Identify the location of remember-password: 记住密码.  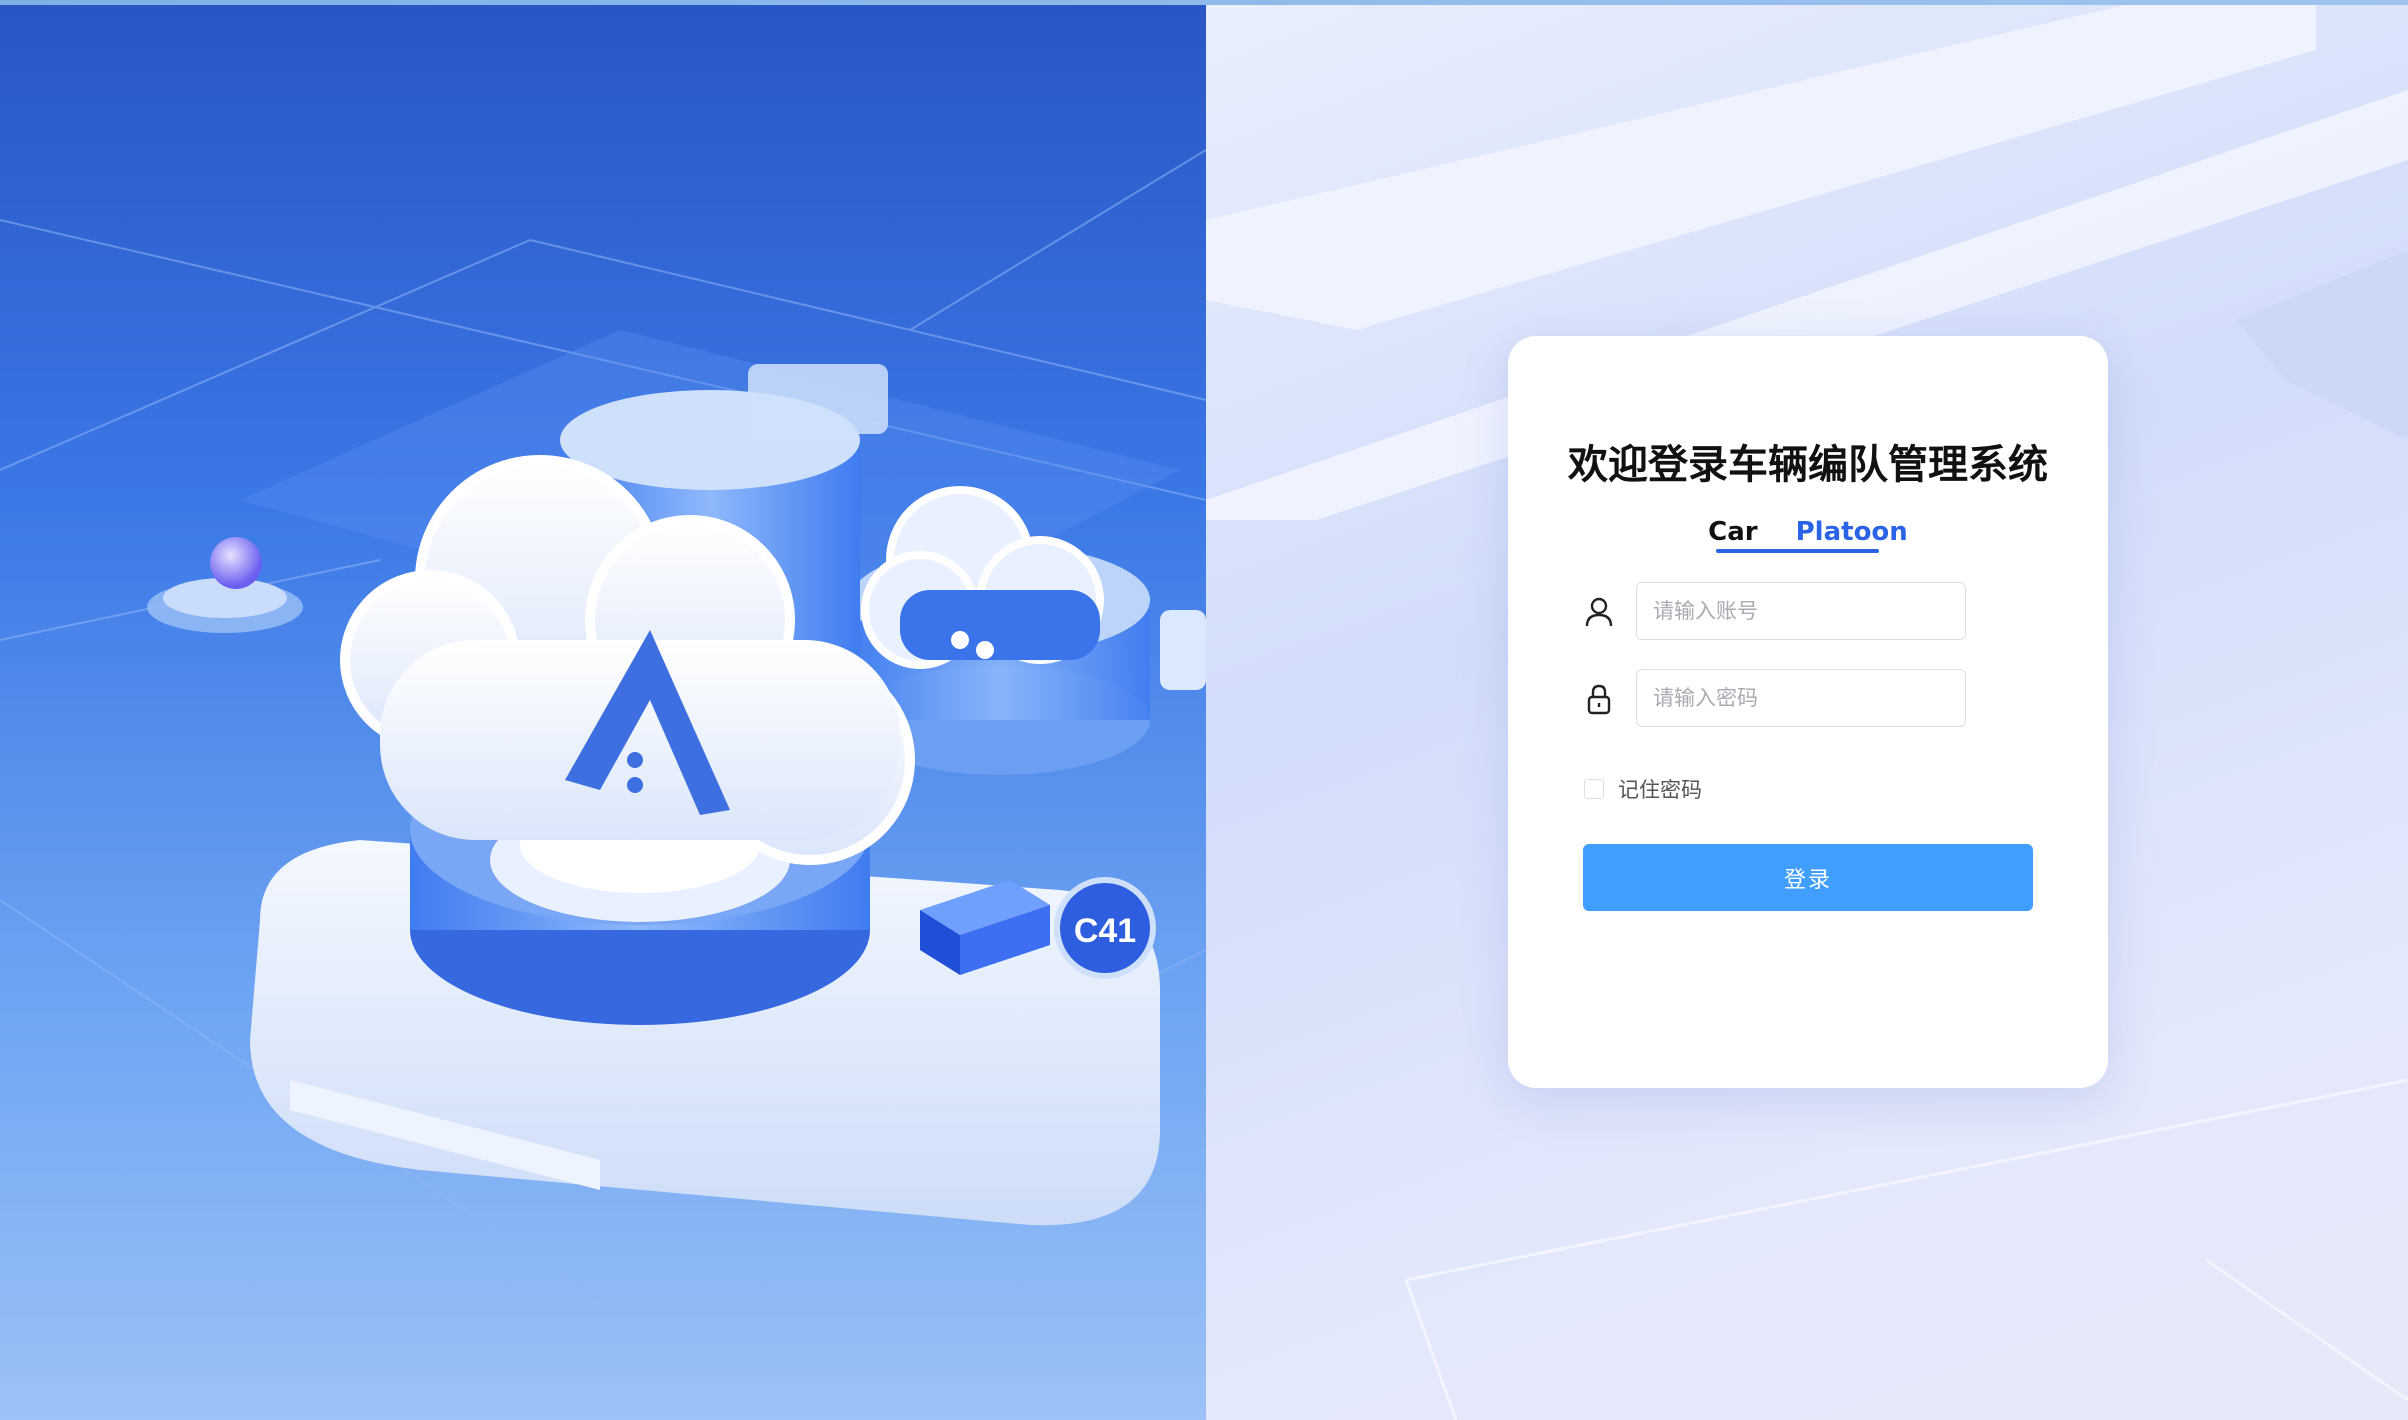
(1643, 789).